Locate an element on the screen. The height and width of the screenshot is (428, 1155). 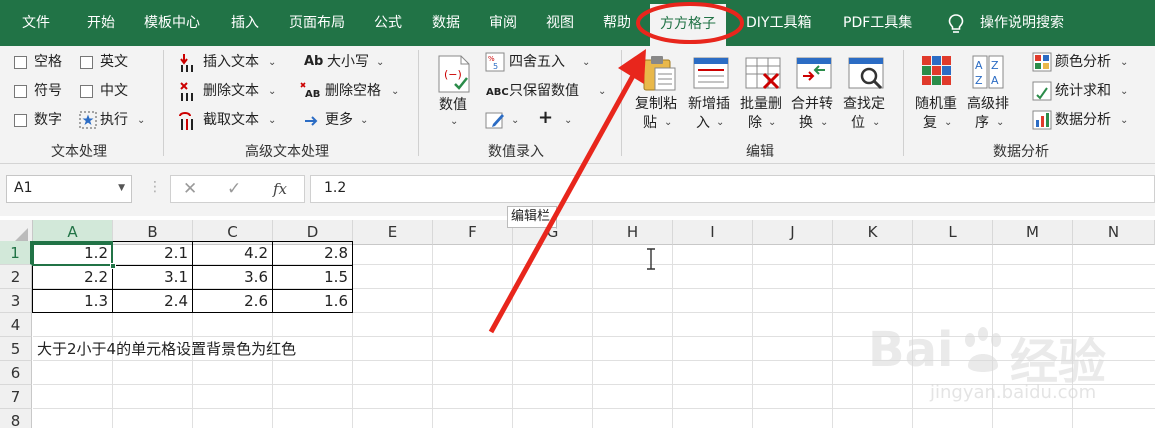
tab-pdf-tools: PDF工具集 is located at coordinates (877, 23).